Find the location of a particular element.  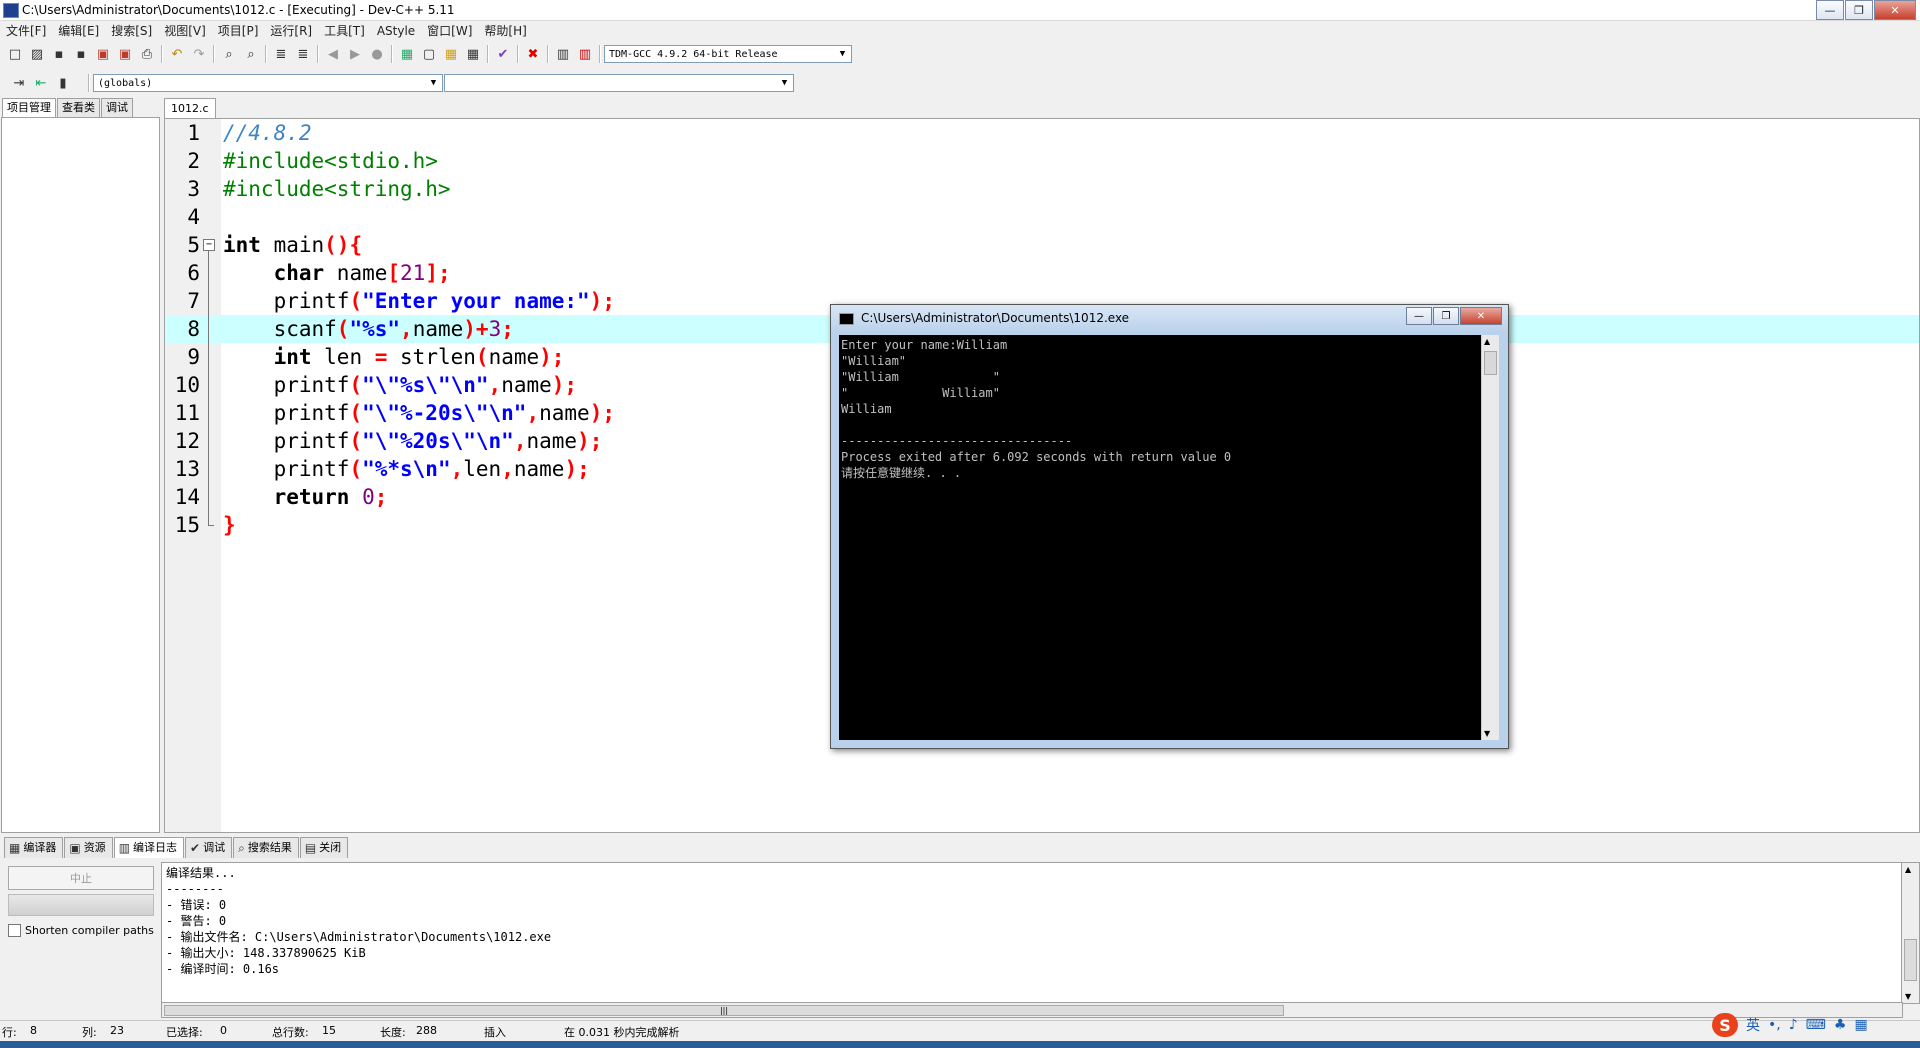

tab-close: ▤ 关闭 is located at coordinates (324, 847).